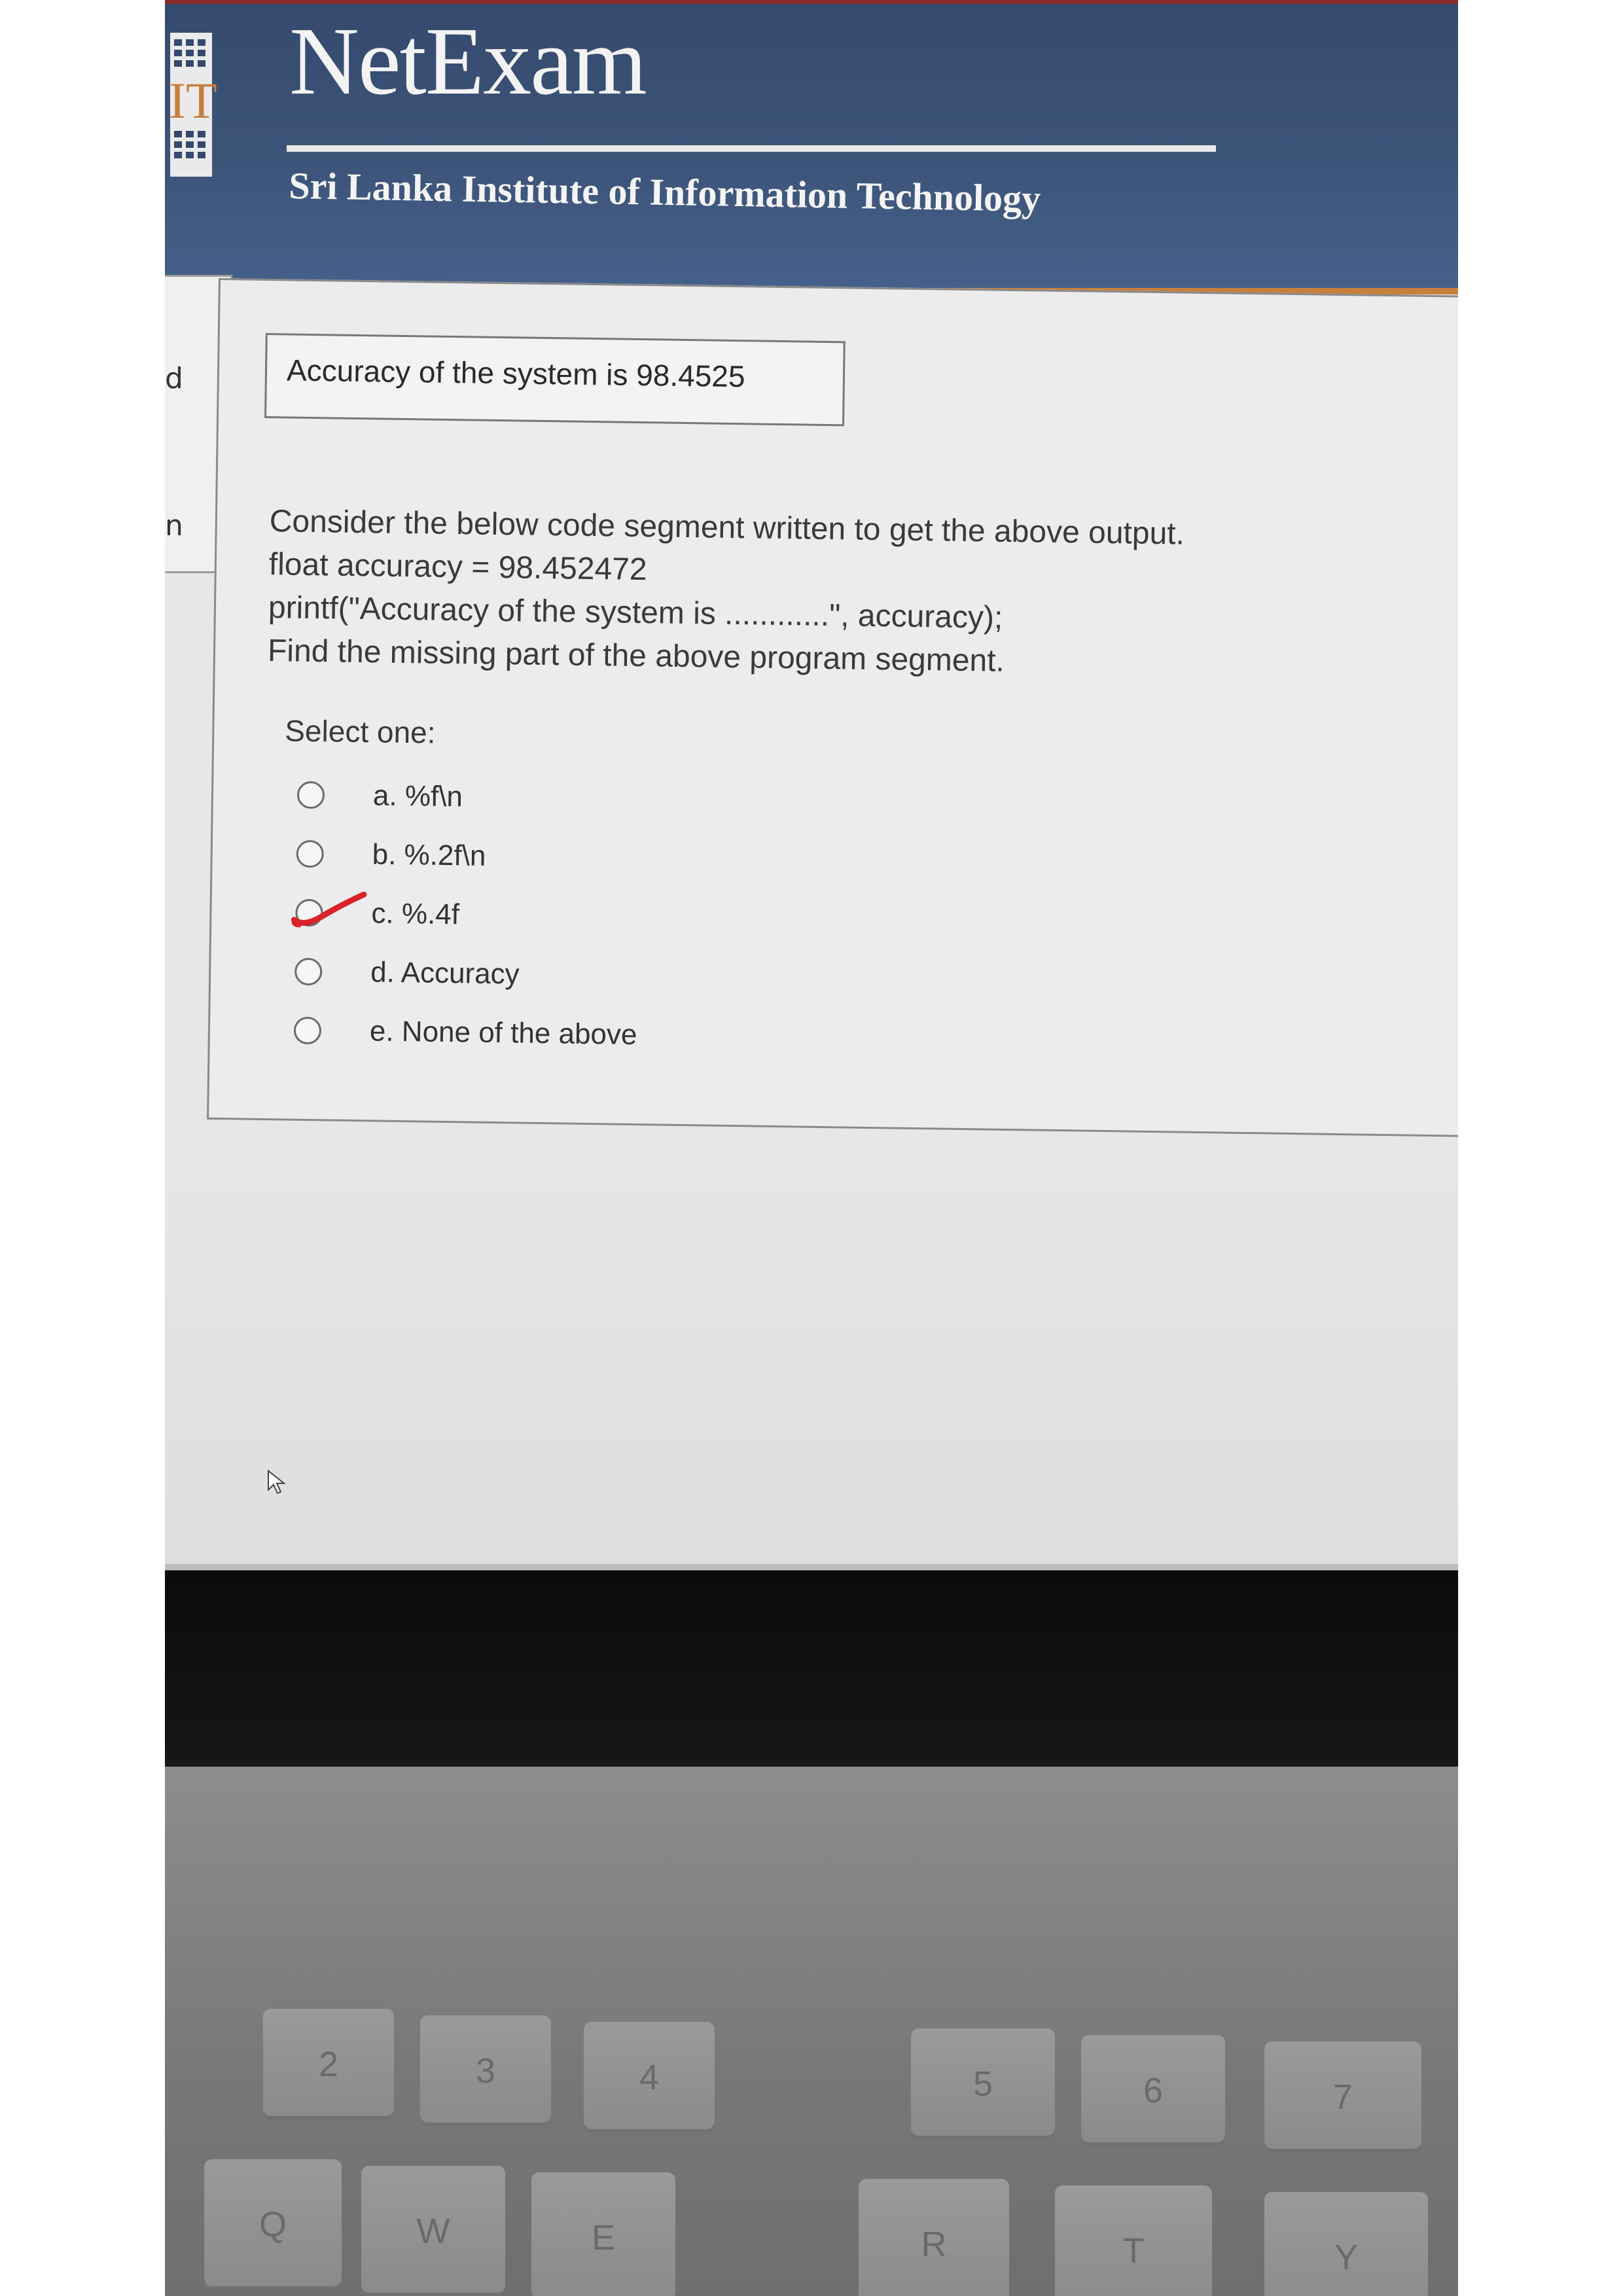 The image size is (1623, 2296). I want to click on keyboard-key: T, so click(1133, 2240).